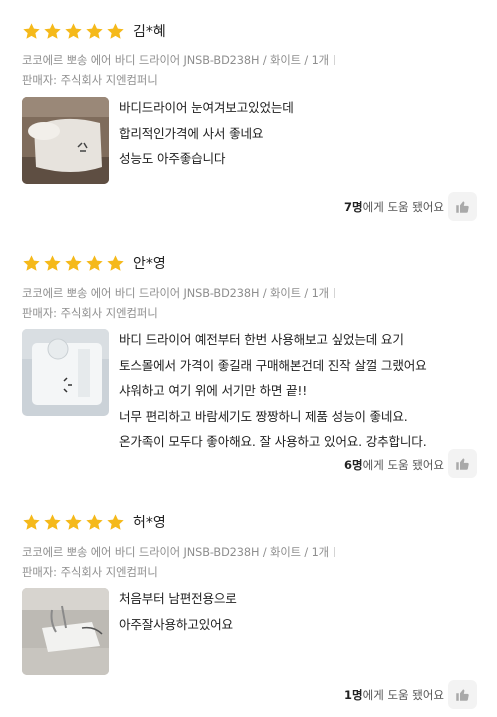 The height and width of the screenshot is (717, 497). I want to click on rating-stars: 안*영, so click(94, 263).